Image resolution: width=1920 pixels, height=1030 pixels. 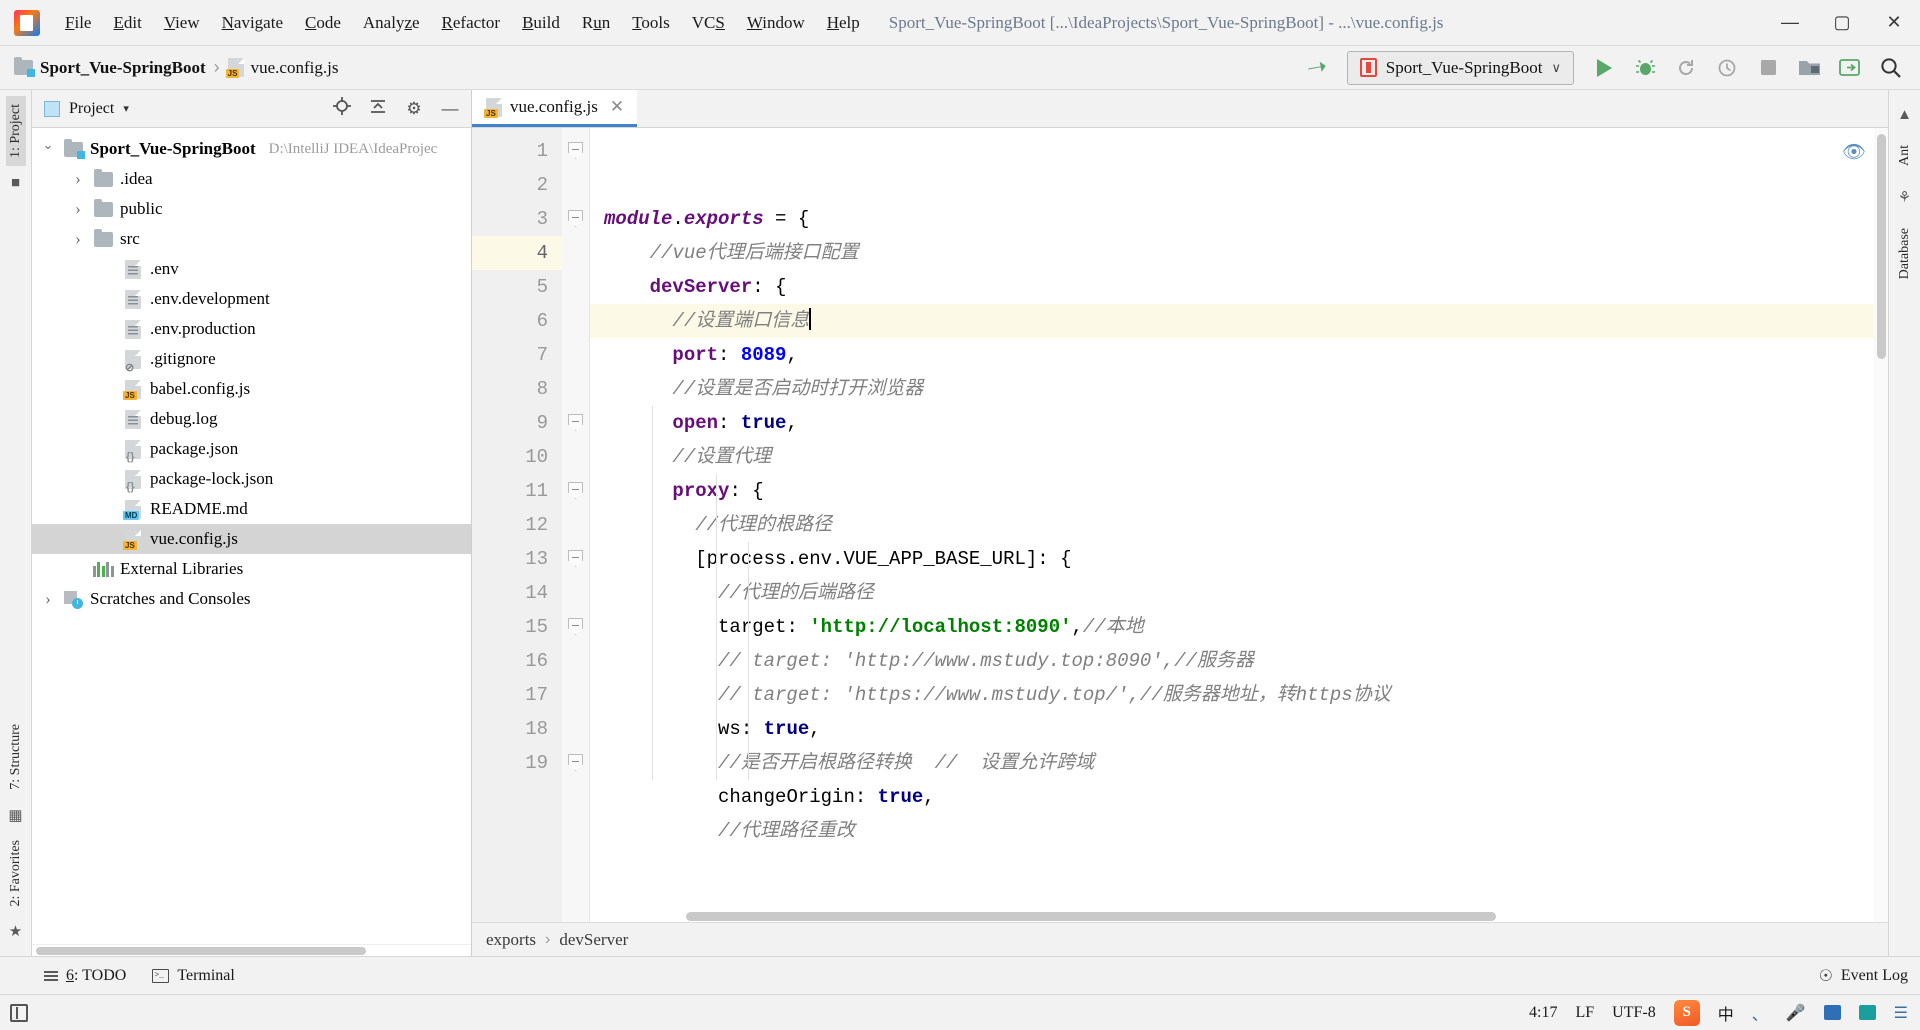 What do you see at coordinates (651, 23) in the screenshot?
I see `menu-tools: Tools` at bounding box center [651, 23].